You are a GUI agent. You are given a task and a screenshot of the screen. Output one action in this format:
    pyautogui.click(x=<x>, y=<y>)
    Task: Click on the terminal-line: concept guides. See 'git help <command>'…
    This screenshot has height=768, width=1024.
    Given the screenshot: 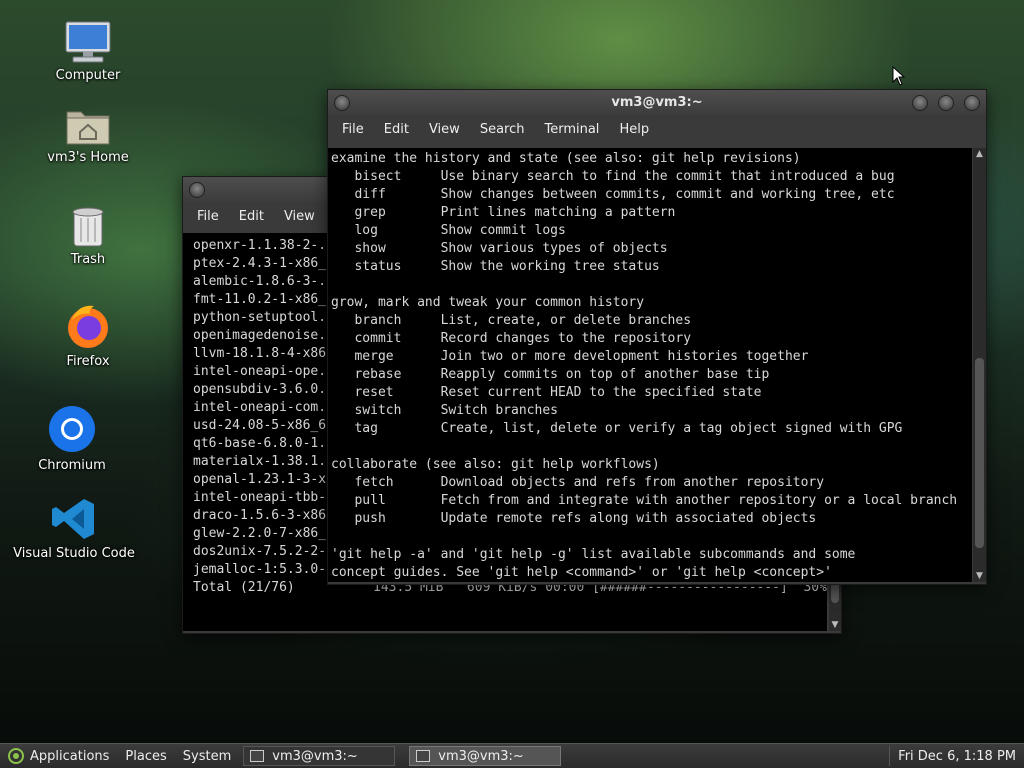 What is the action you would take?
    pyautogui.click(x=581, y=572)
    